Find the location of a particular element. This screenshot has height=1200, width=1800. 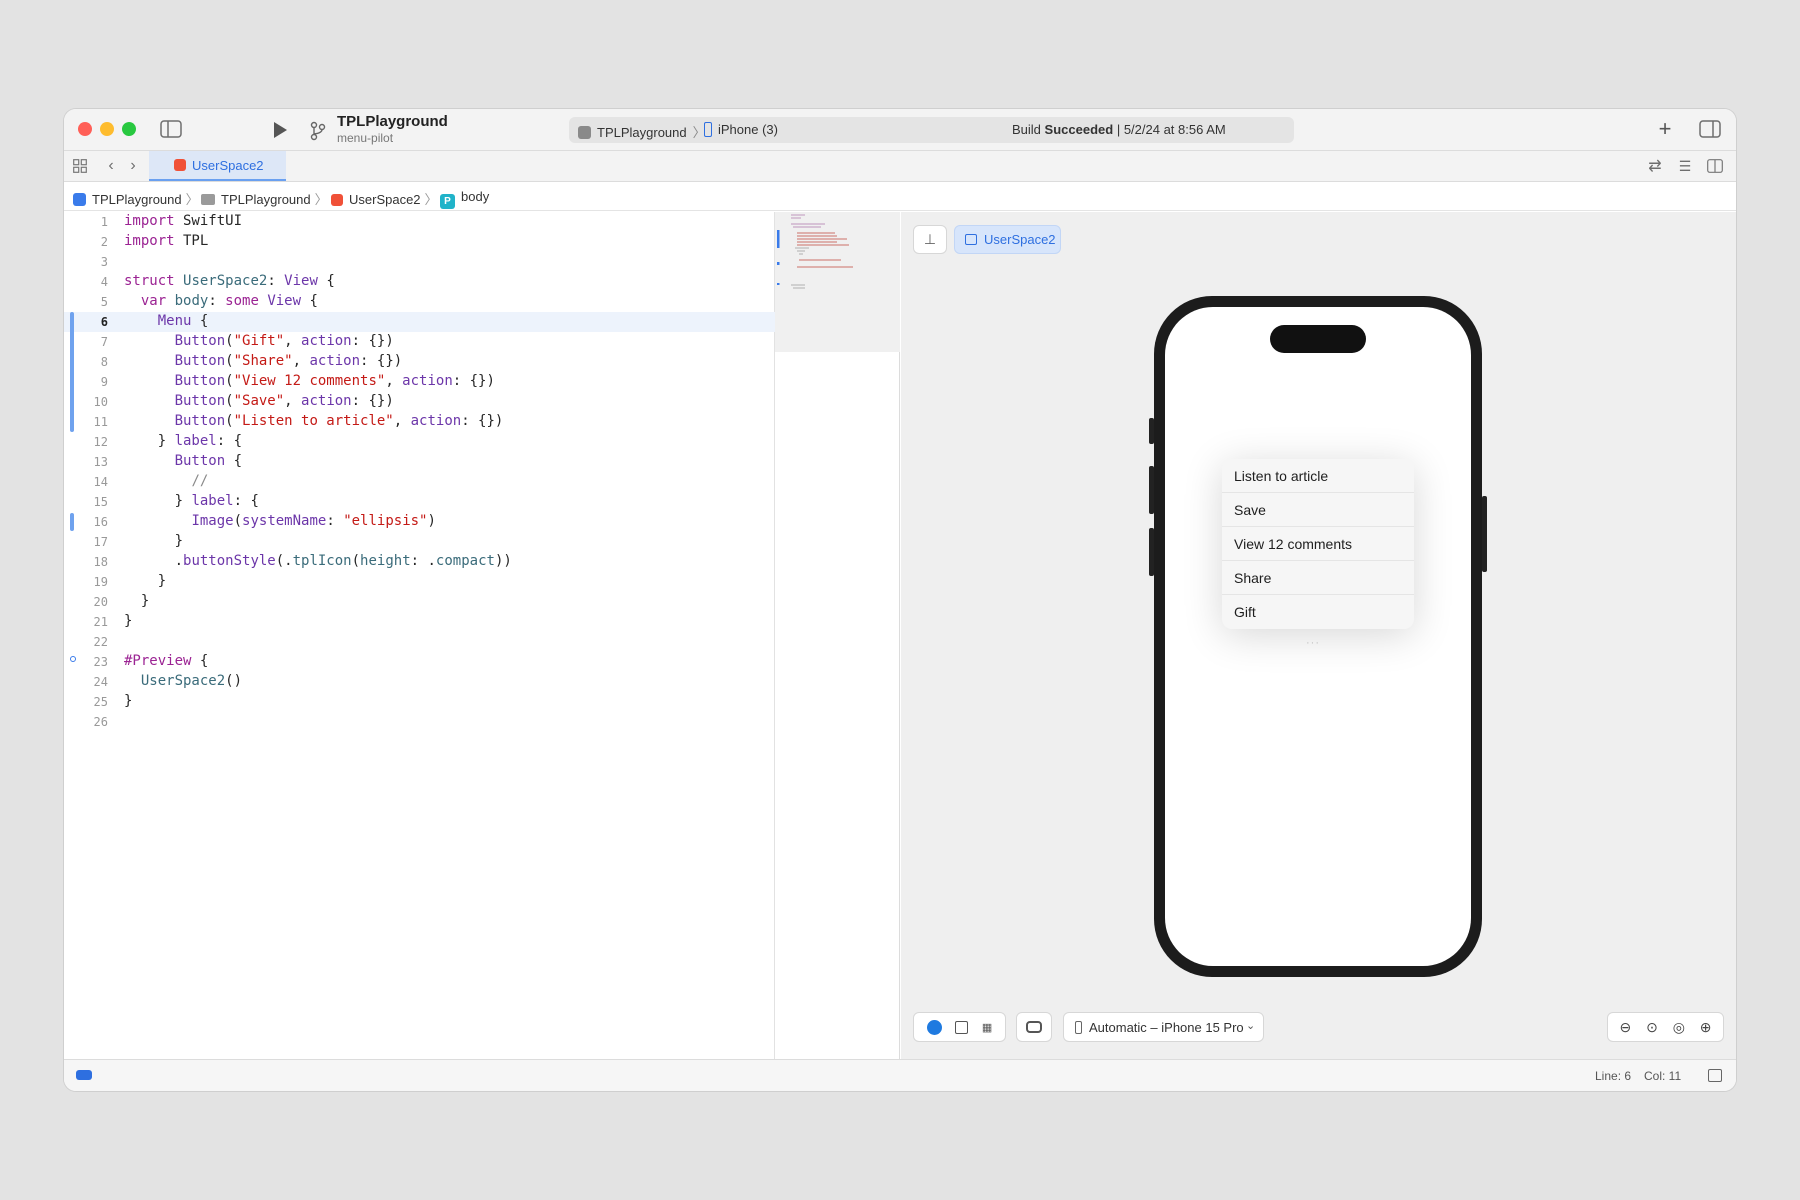

breadcrumb-folder-label: TPLPlayground is located at coordinates (266, 199).